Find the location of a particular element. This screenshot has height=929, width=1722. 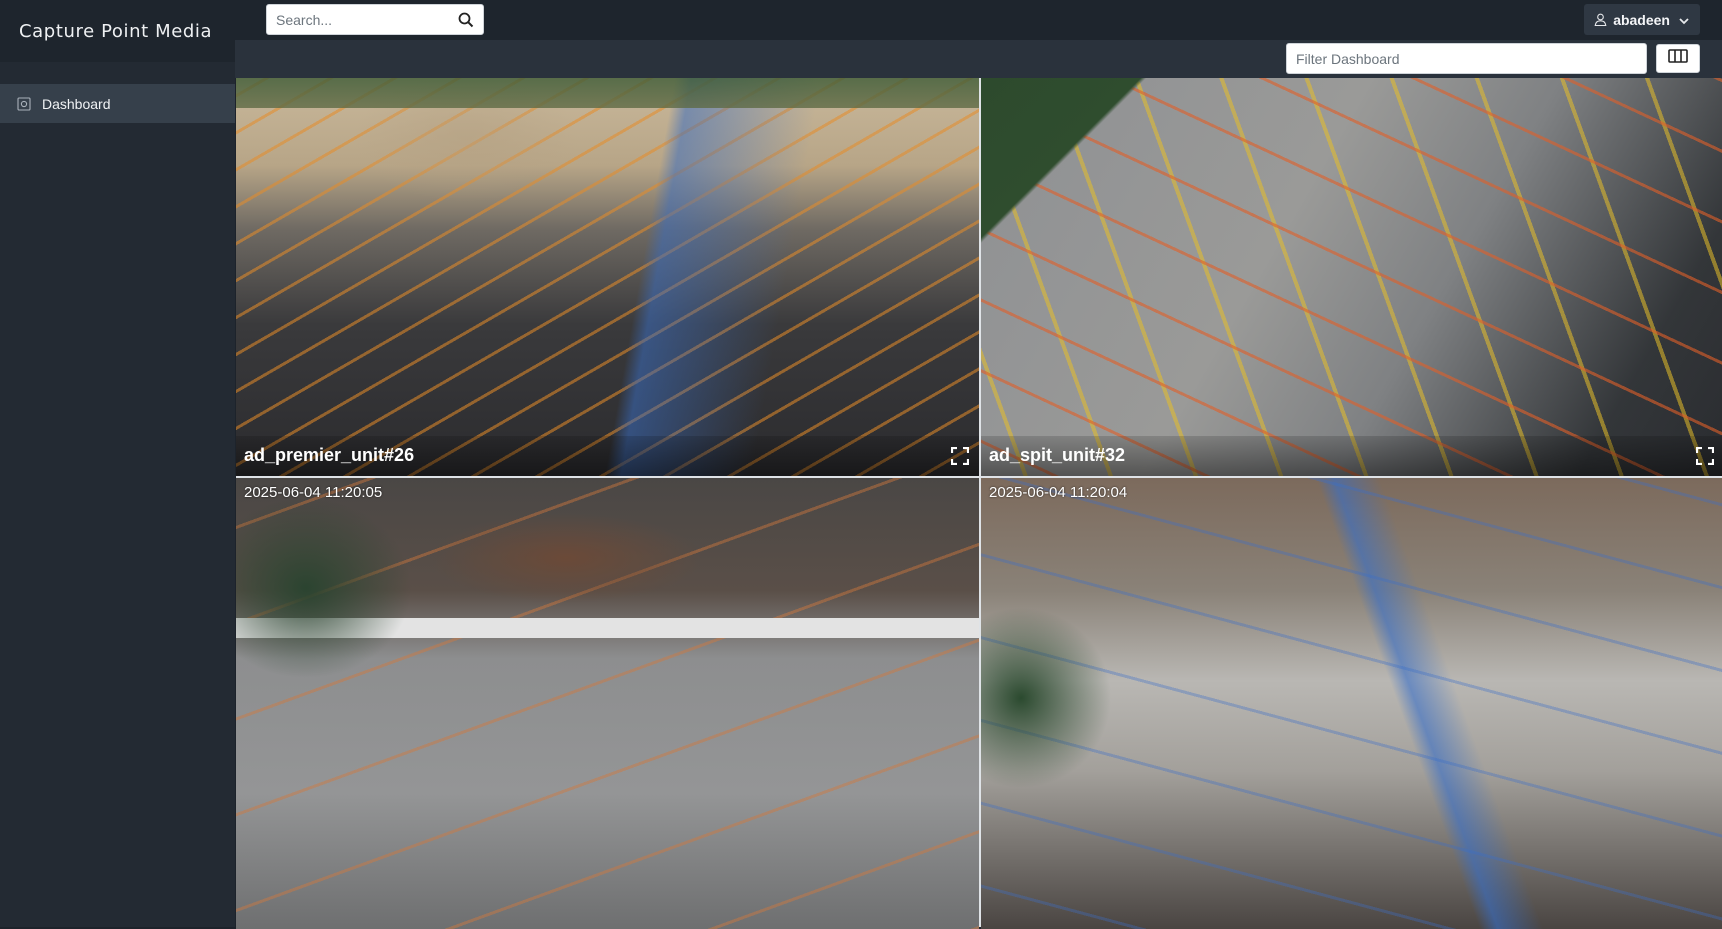

filter-box is located at coordinates (1466, 58).